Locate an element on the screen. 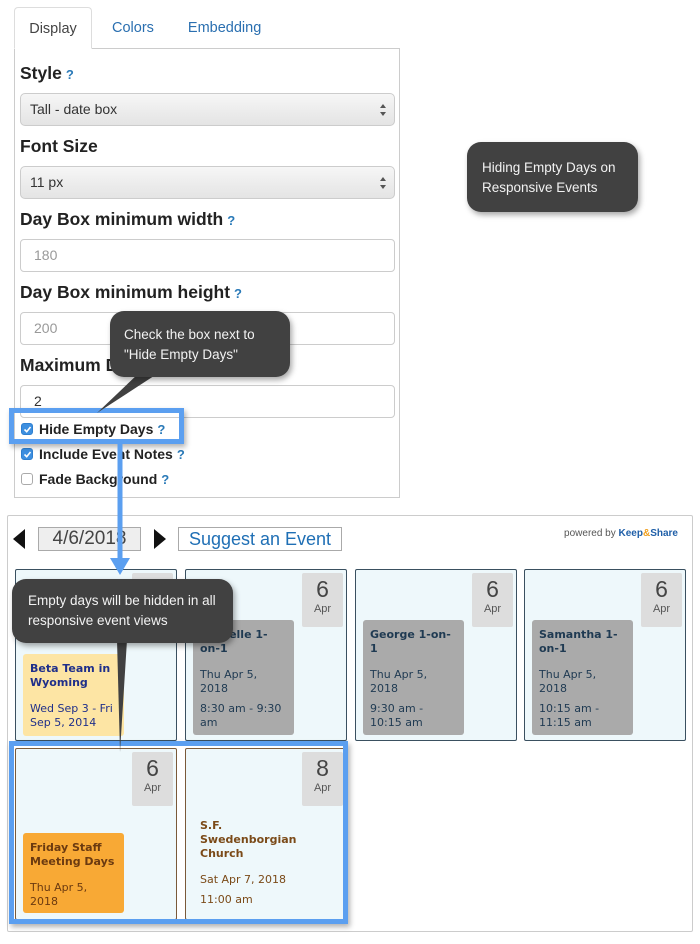 This screenshot has width=700, height=944. checkmark-icon is located at coordinates (27, 454).